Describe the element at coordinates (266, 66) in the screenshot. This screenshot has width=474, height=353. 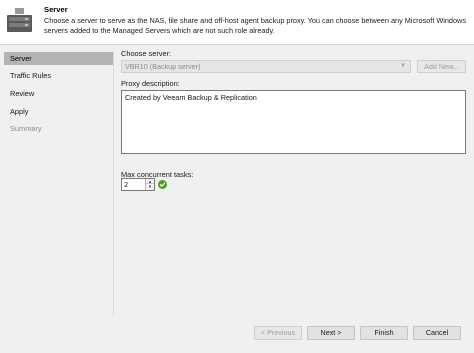
I see `server-select: VBR10 (Backup server) ▼` at that location.